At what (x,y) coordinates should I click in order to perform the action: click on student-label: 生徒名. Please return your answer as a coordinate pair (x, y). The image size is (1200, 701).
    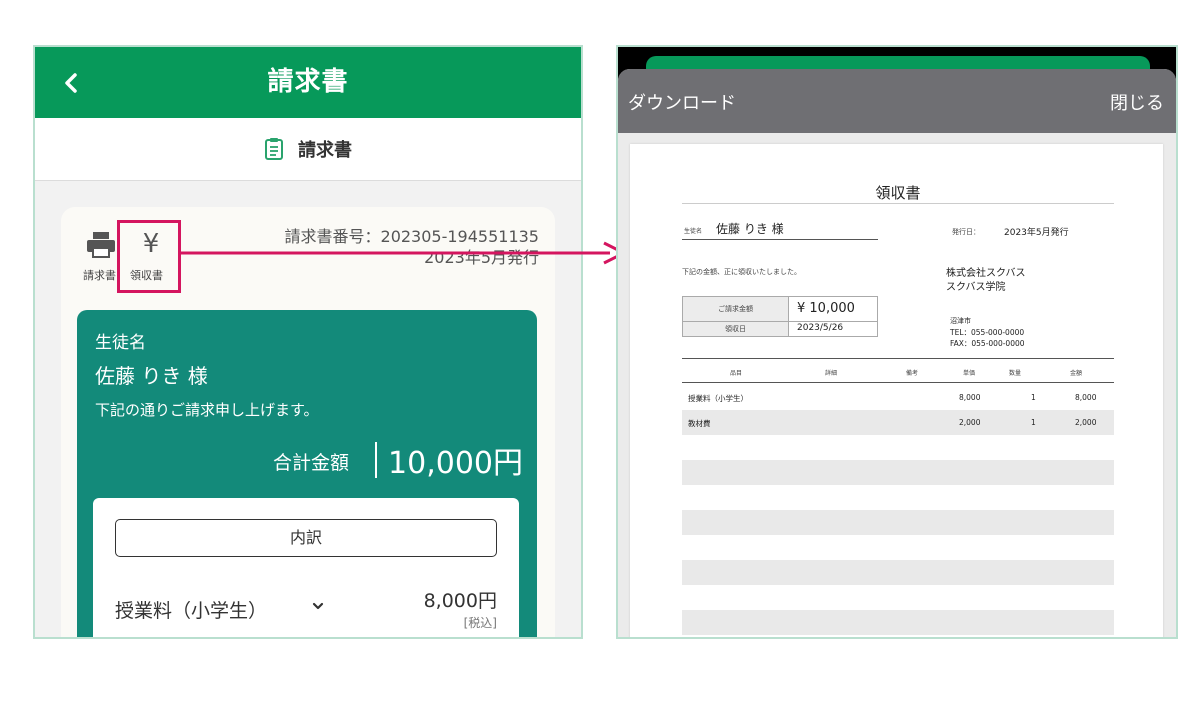
    Looking at the image, I should click on (120, 343).